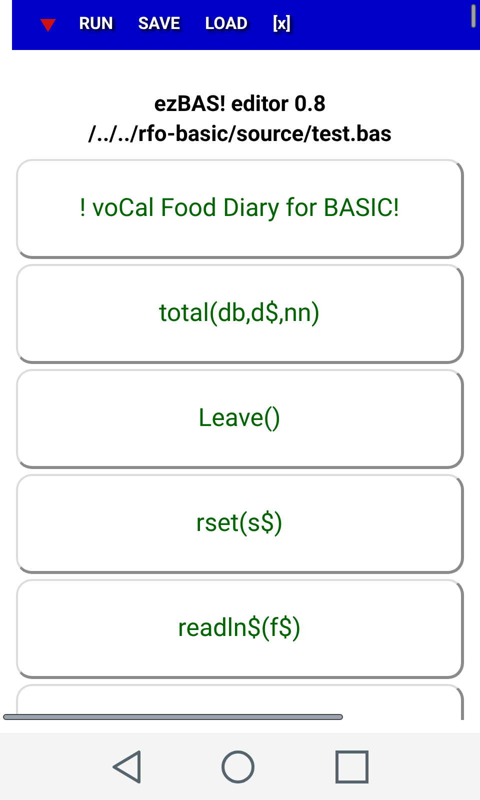 Image resolution: width=480 pixels, height=800 pixels. What do you see at coordinates (226, 25) in the screenshot?
I see `toolbar-button: LOAD` at bounding box center [226, 25].